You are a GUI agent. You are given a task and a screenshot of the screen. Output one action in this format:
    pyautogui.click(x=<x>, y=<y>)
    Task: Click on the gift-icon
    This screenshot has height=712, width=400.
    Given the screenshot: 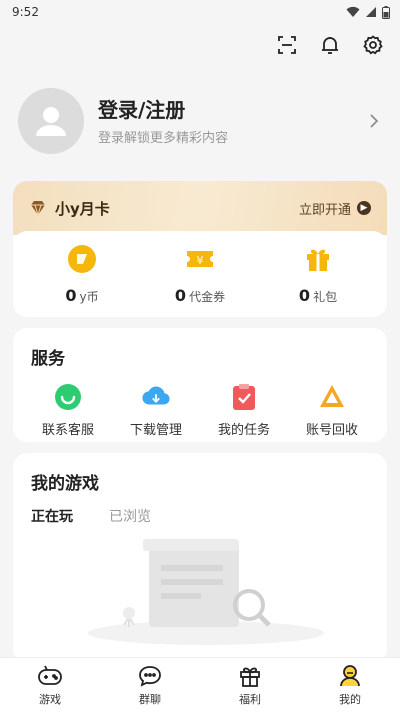 What is the action you would take?
    pyautogui.click(x=318, y=259)
    